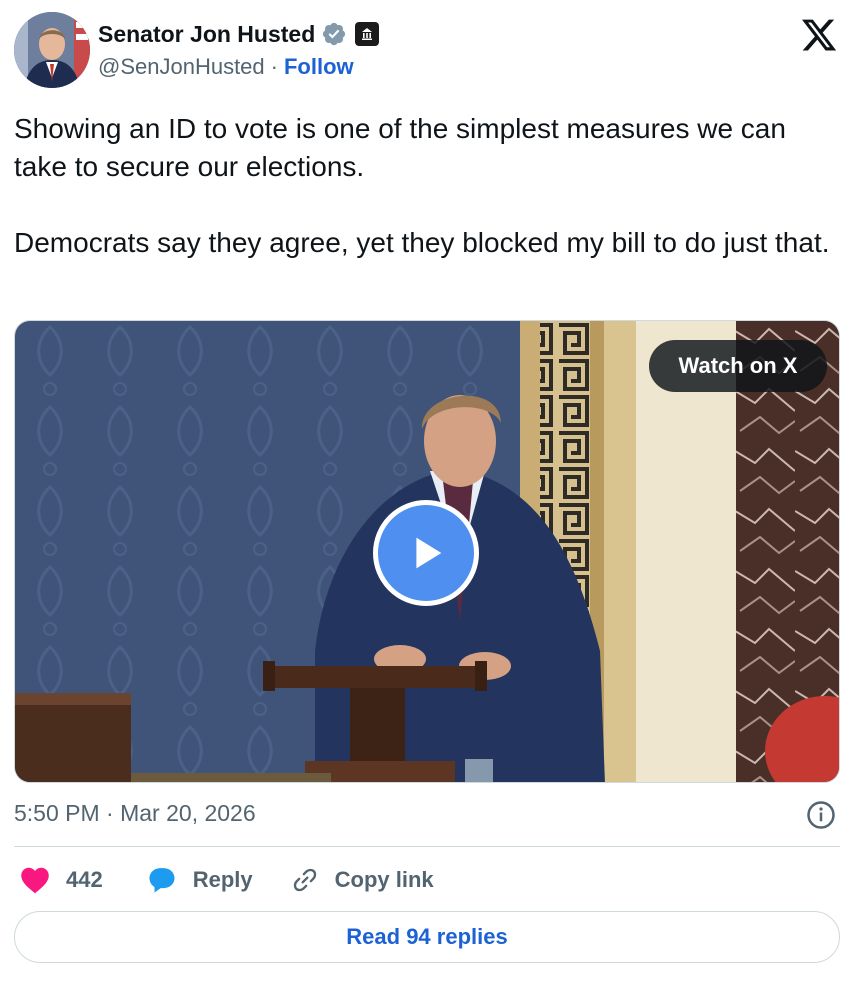  I want to click on info-icon, so click(821, 815).